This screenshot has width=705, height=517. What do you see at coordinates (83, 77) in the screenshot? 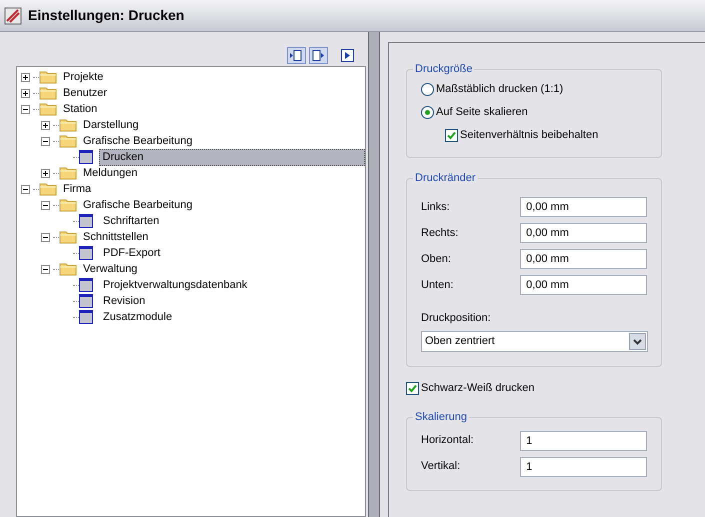
I see `tree-item: Projekte` at bounding box center [83, 77].